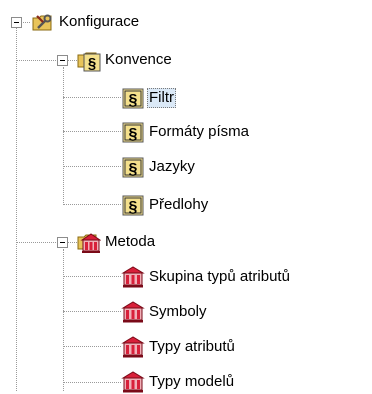 This screenshot has height=394, width=372. Describe the element at coordinates (172, 166) in the screenshot. I see `tree-node-label: Jazyky` at that location.